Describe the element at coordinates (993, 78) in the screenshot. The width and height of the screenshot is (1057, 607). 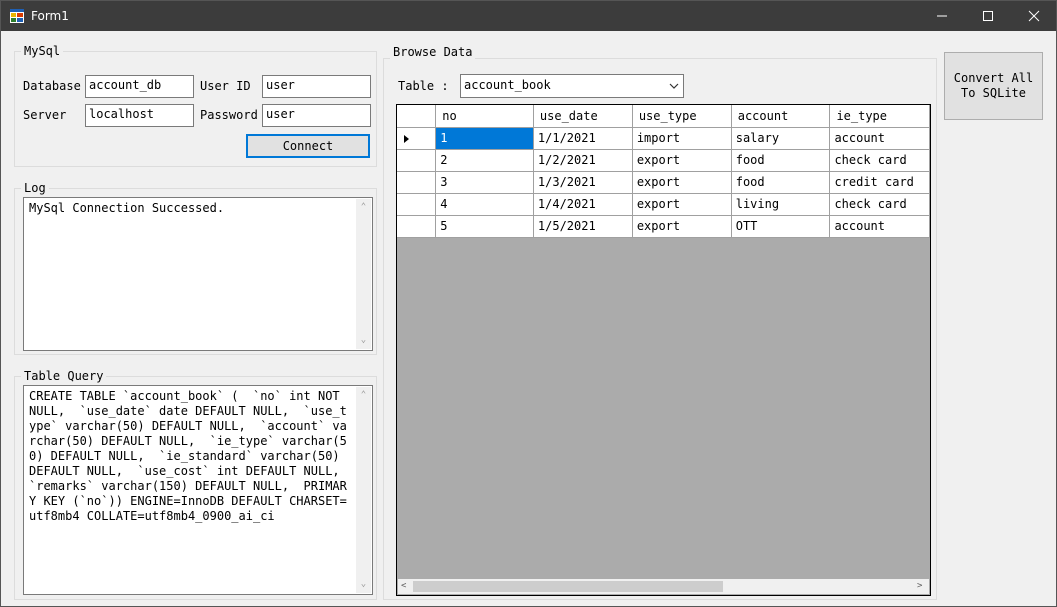
I see `convert-label-line1: Convert All` at that location.